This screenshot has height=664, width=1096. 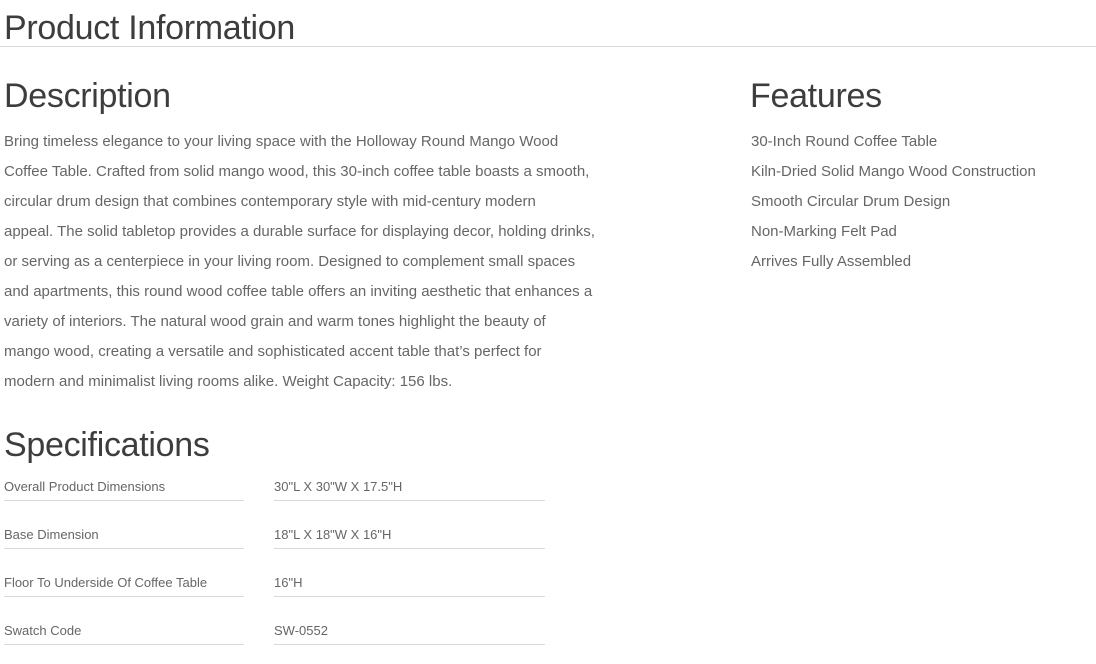 I want to click on spec-value: 16"H, so click(x=409, y=586).